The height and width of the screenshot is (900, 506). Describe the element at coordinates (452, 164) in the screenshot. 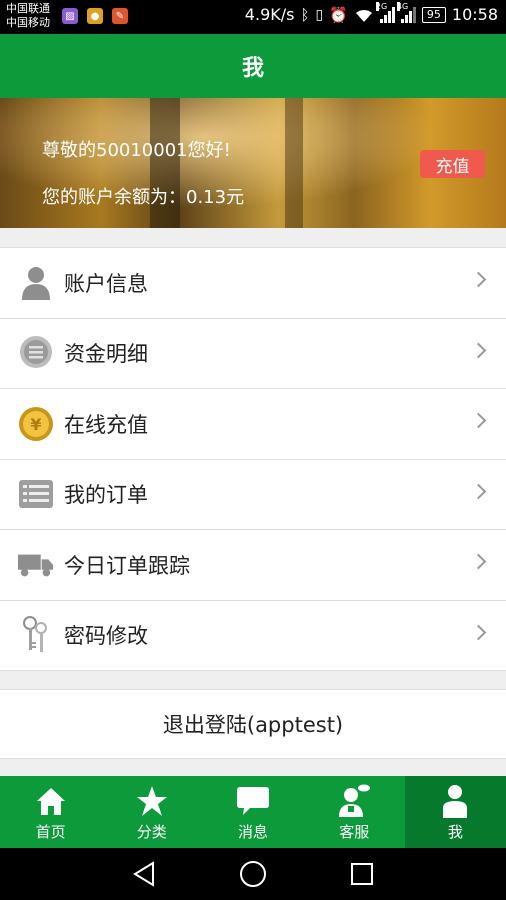

I see `recharge-button: 充值` at that location.